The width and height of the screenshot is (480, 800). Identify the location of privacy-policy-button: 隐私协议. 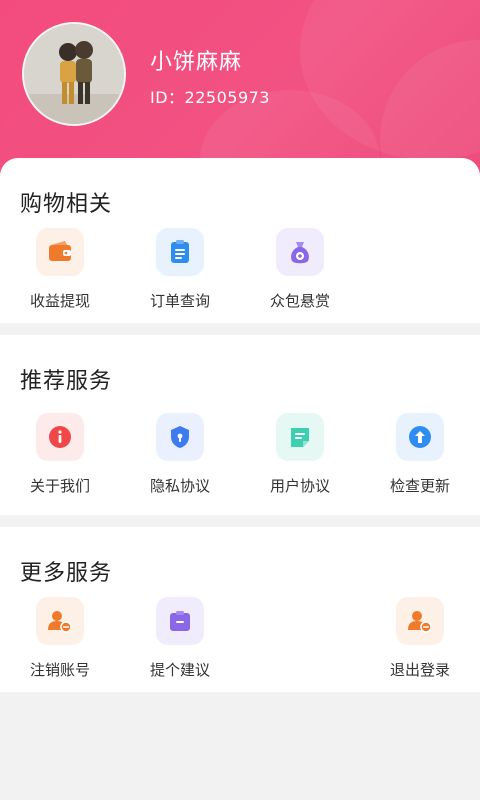
(180, 454).